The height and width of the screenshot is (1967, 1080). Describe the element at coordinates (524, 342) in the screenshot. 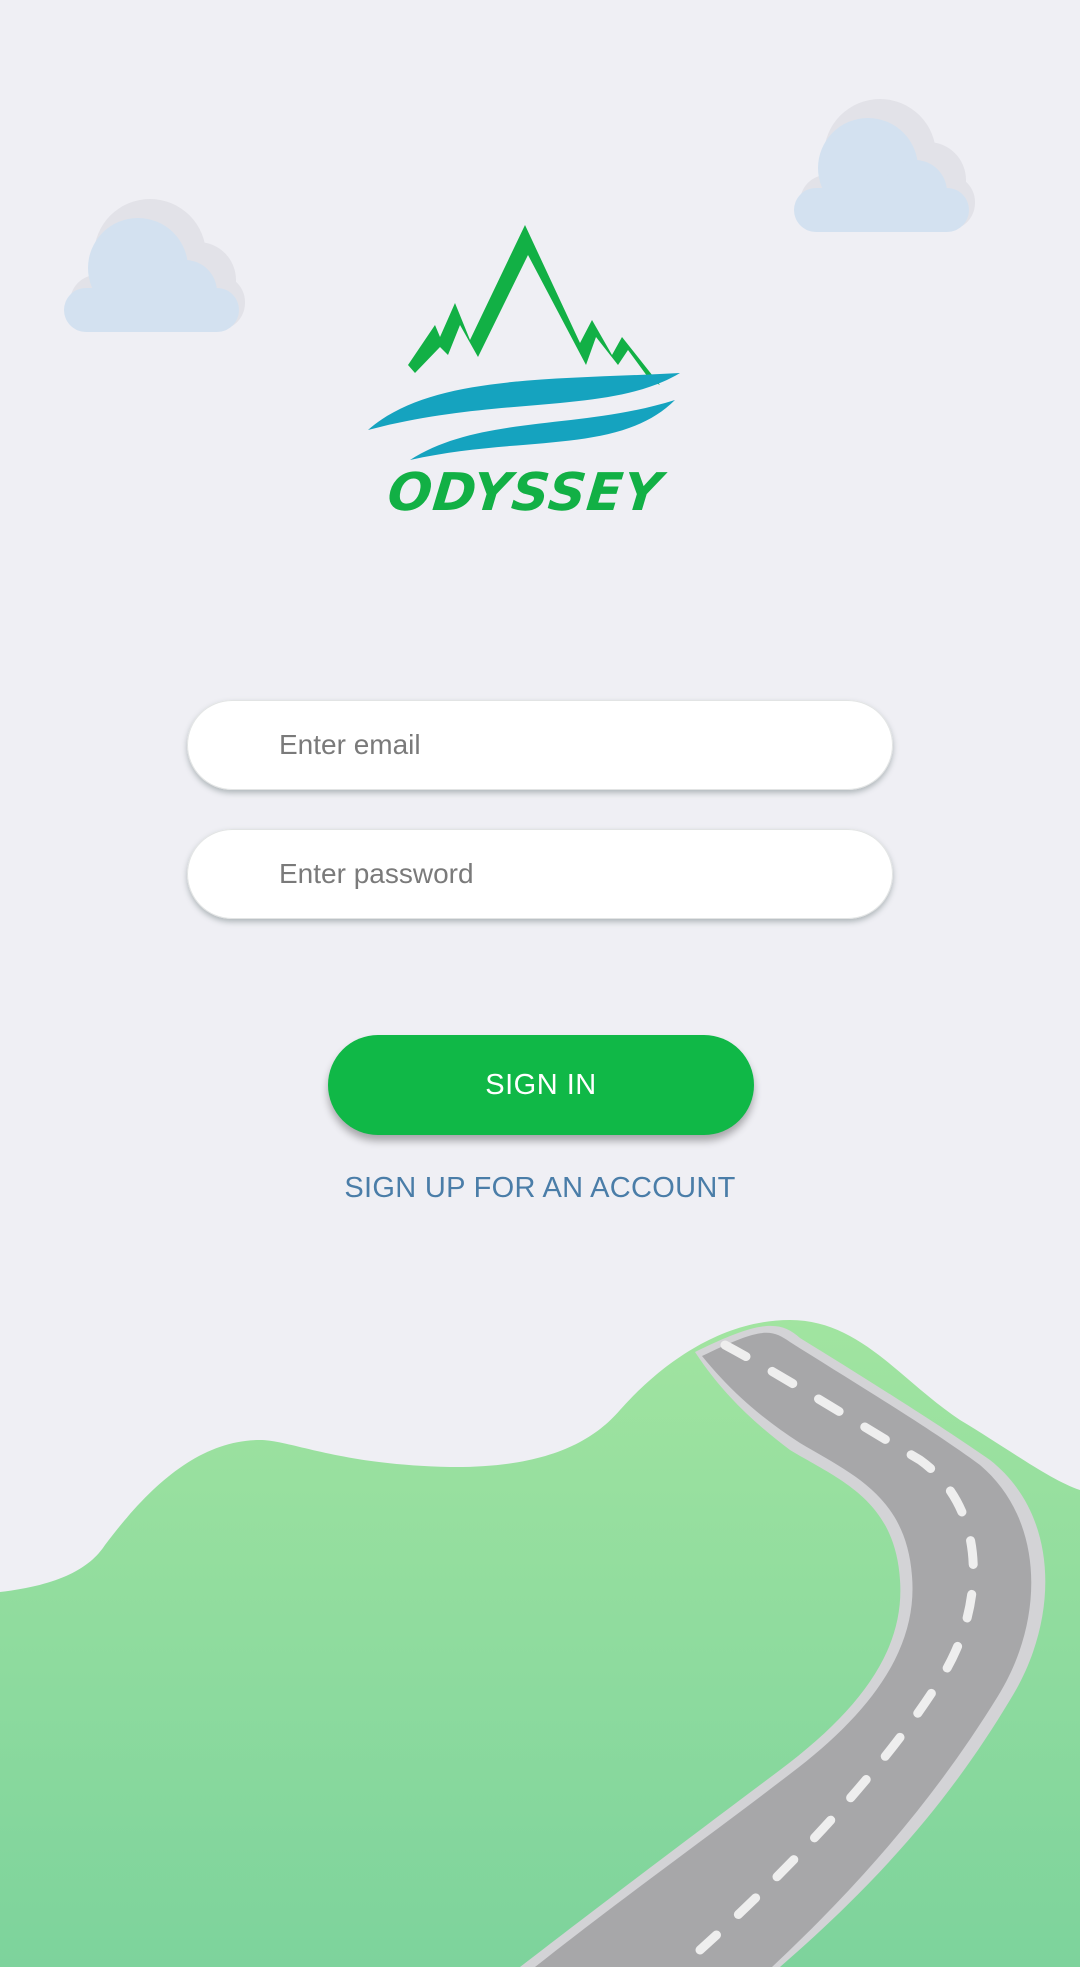

I see `mountain-logo-icon` at that location.